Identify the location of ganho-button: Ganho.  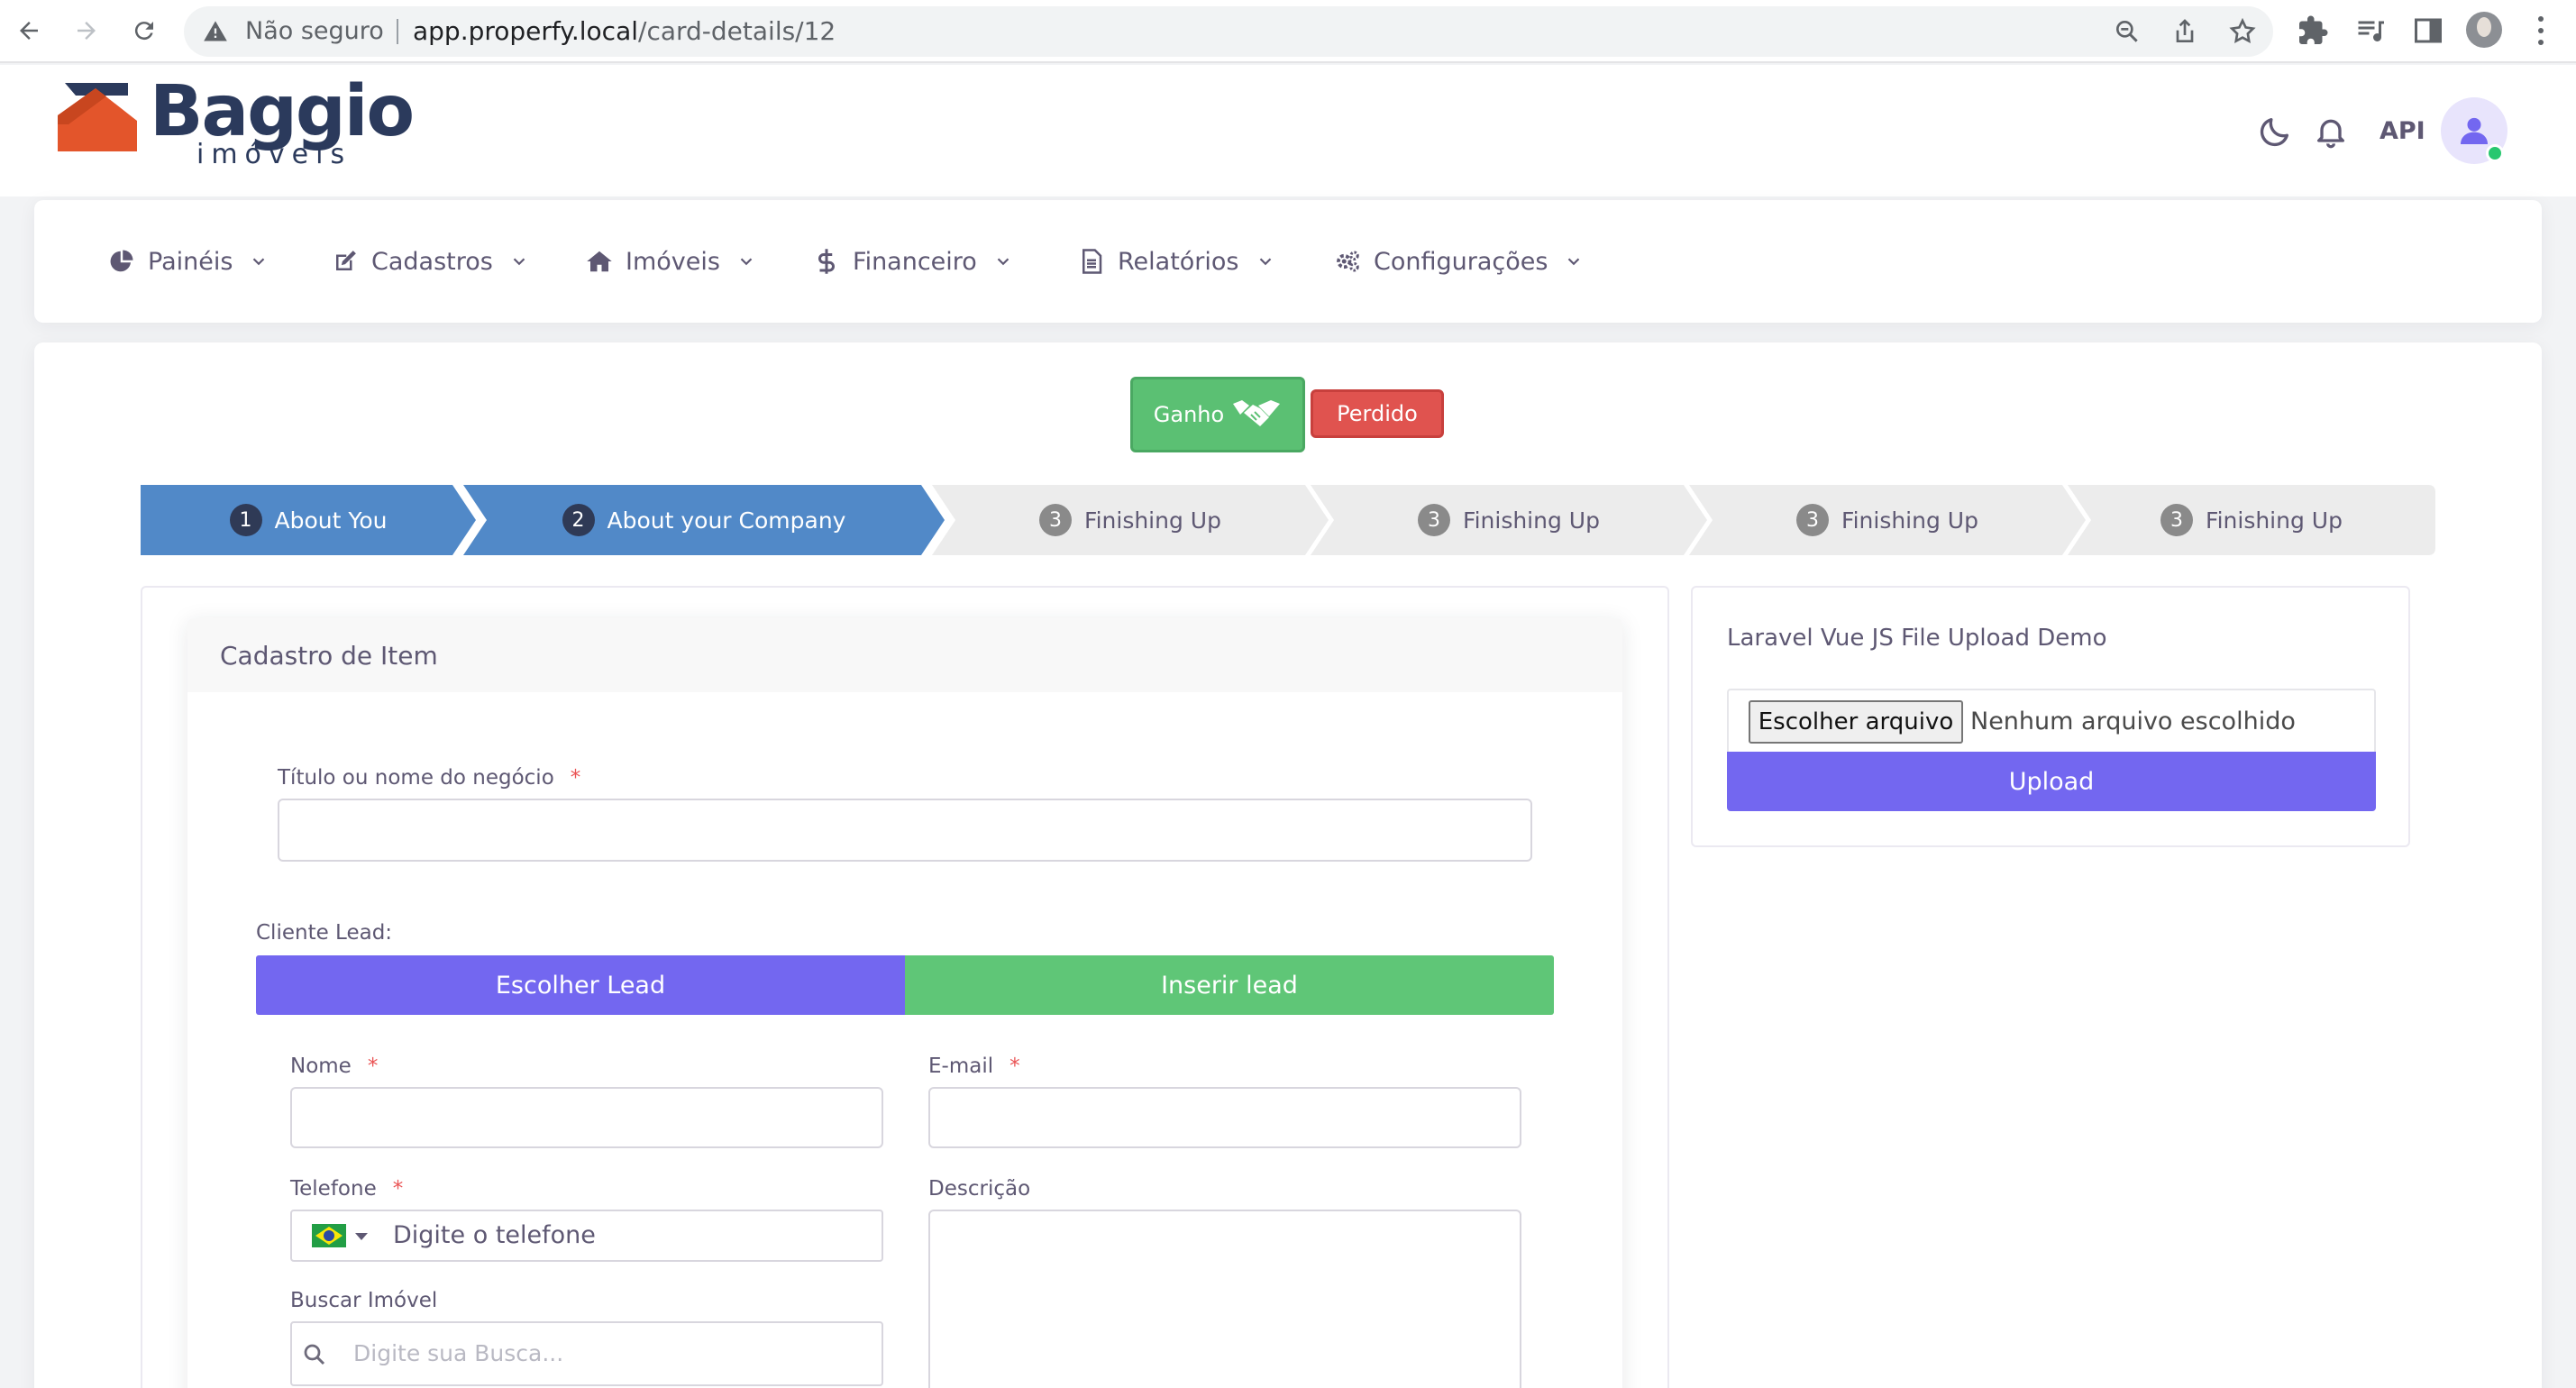
(1217, 414).